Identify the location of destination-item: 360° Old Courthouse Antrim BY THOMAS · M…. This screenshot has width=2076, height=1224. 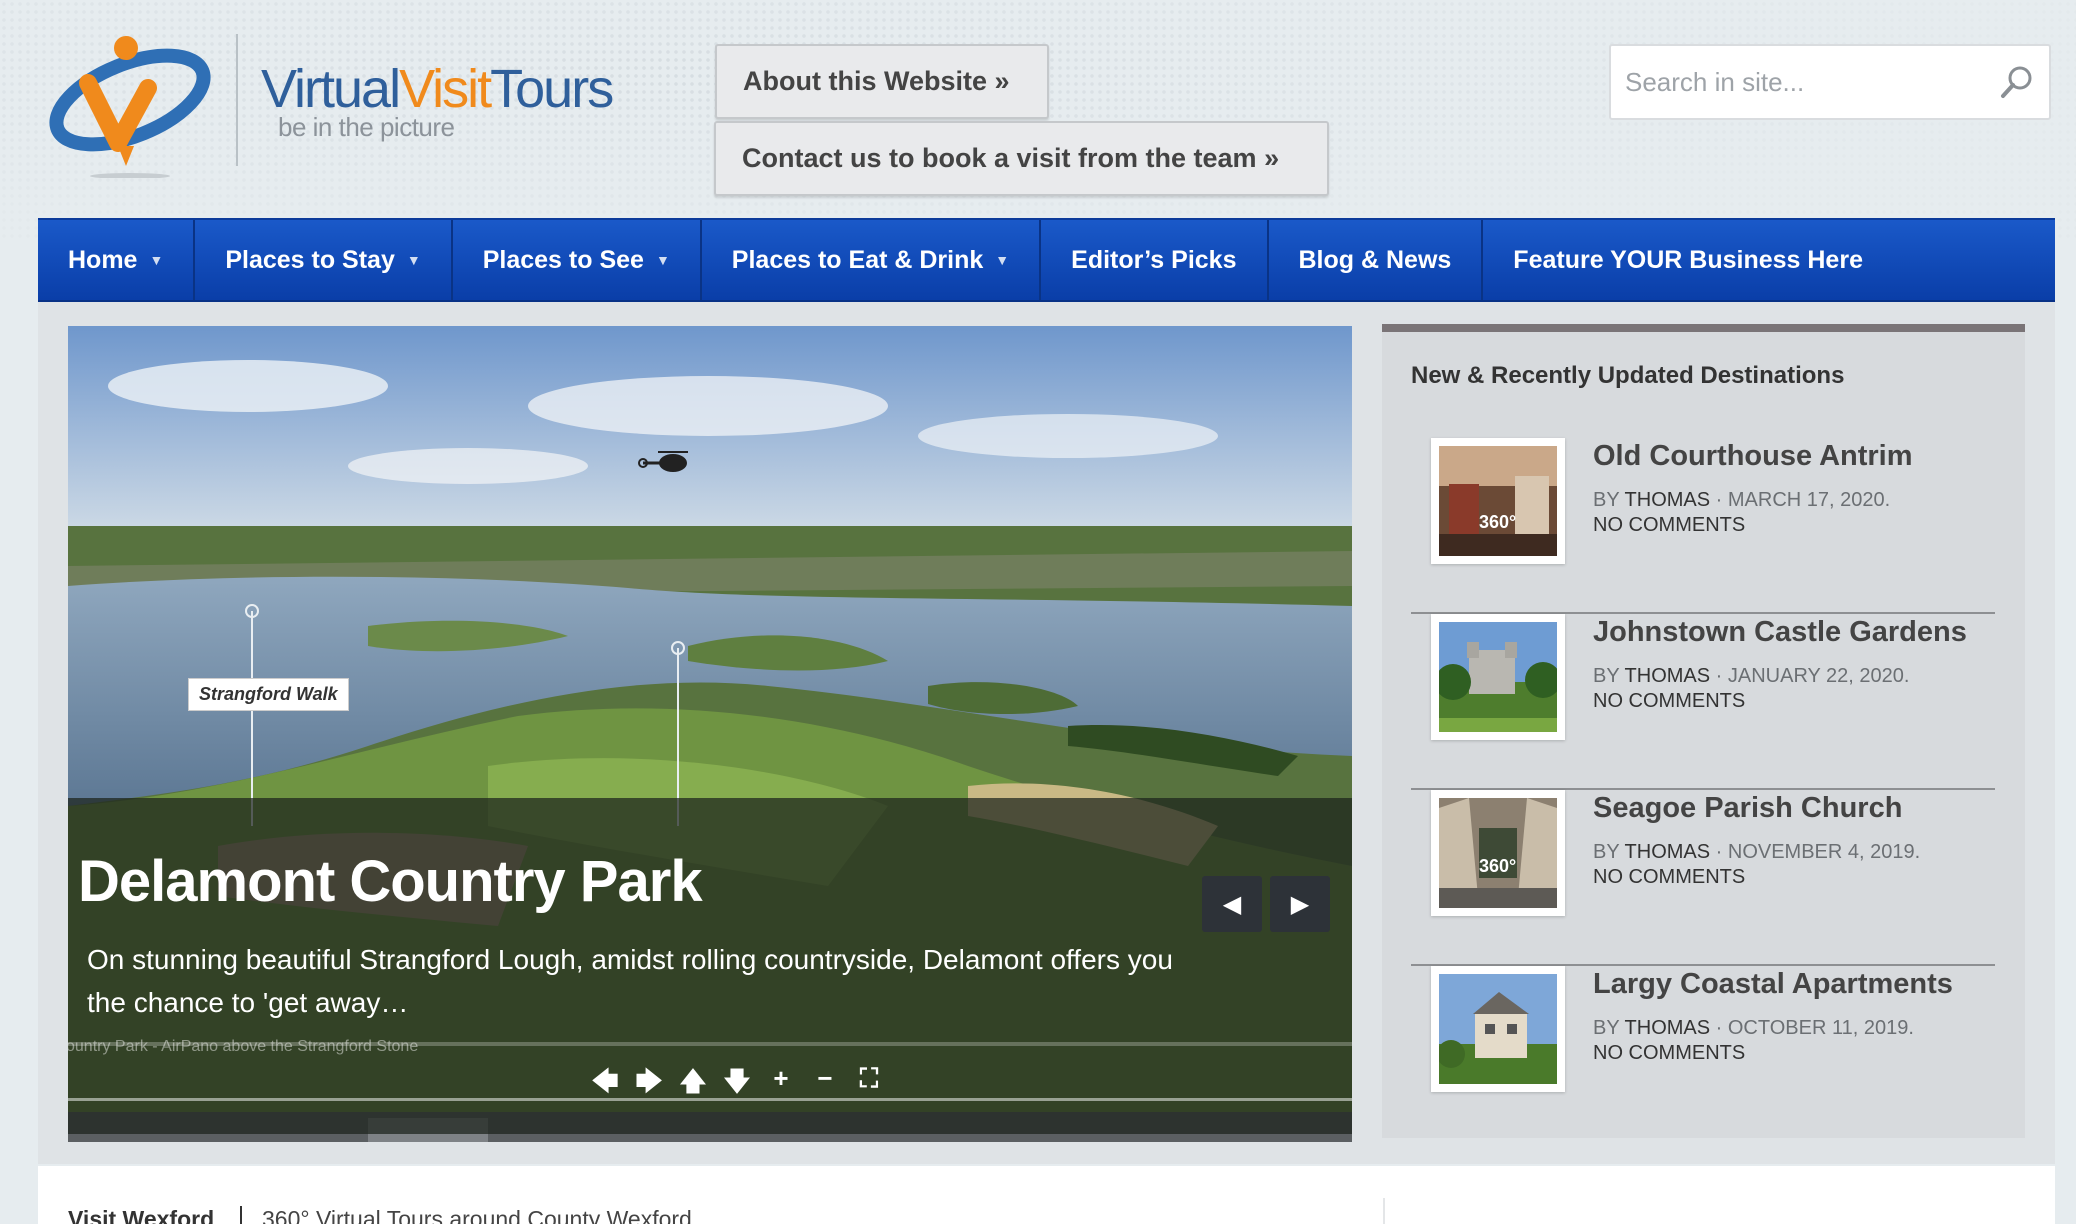
(1703, 526).